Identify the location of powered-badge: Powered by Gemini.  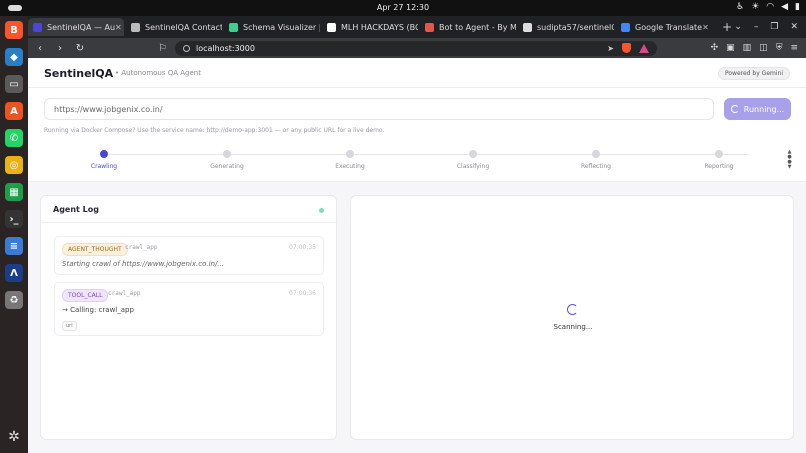
(753, 73).